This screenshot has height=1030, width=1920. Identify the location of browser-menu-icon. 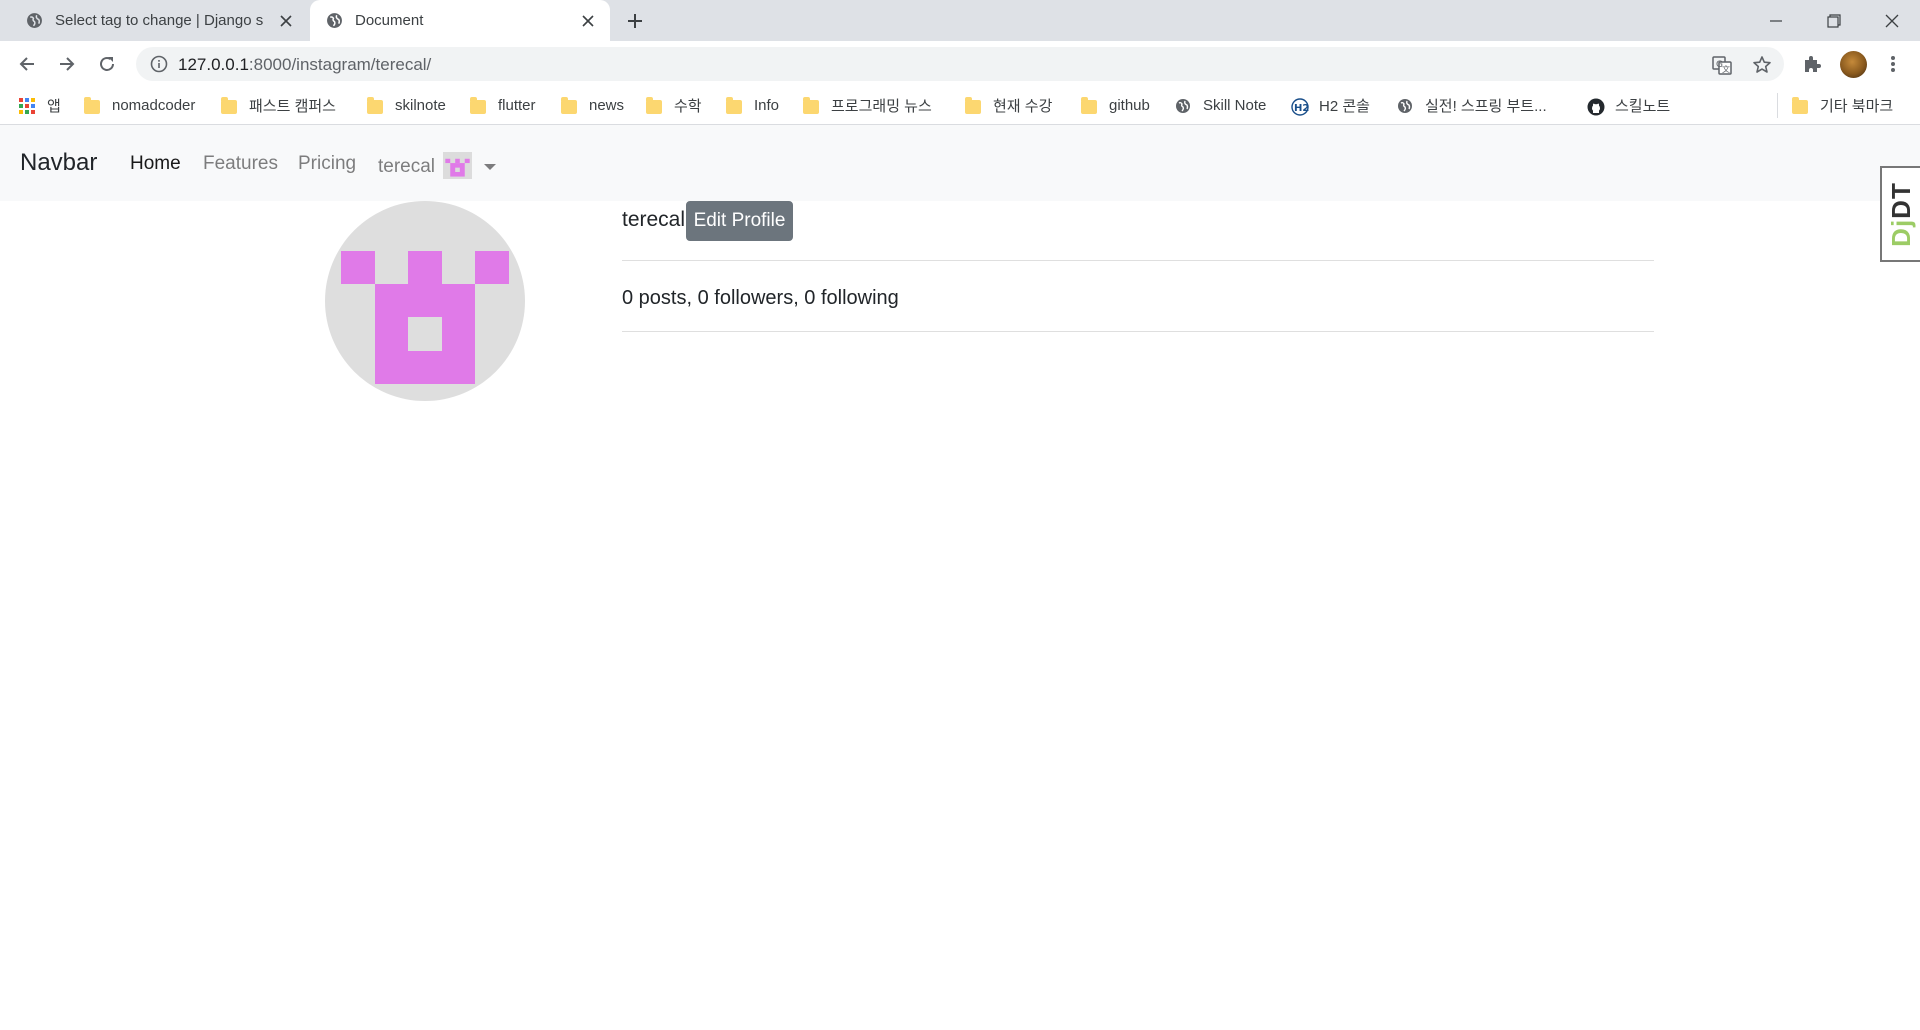
(1893, 64).